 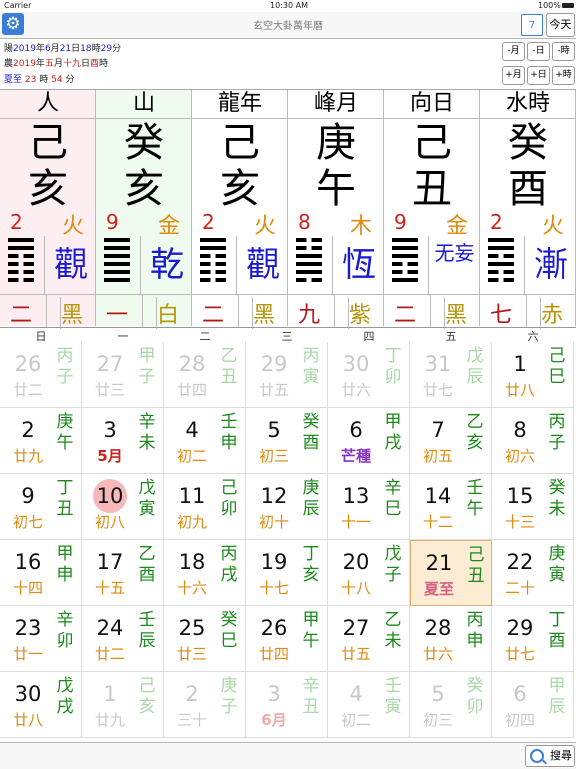 What do you see at coordinates (557, 630) in the screenshot?
I see `ganzhi-label: 丁酉` at bounding box center [557, 630].